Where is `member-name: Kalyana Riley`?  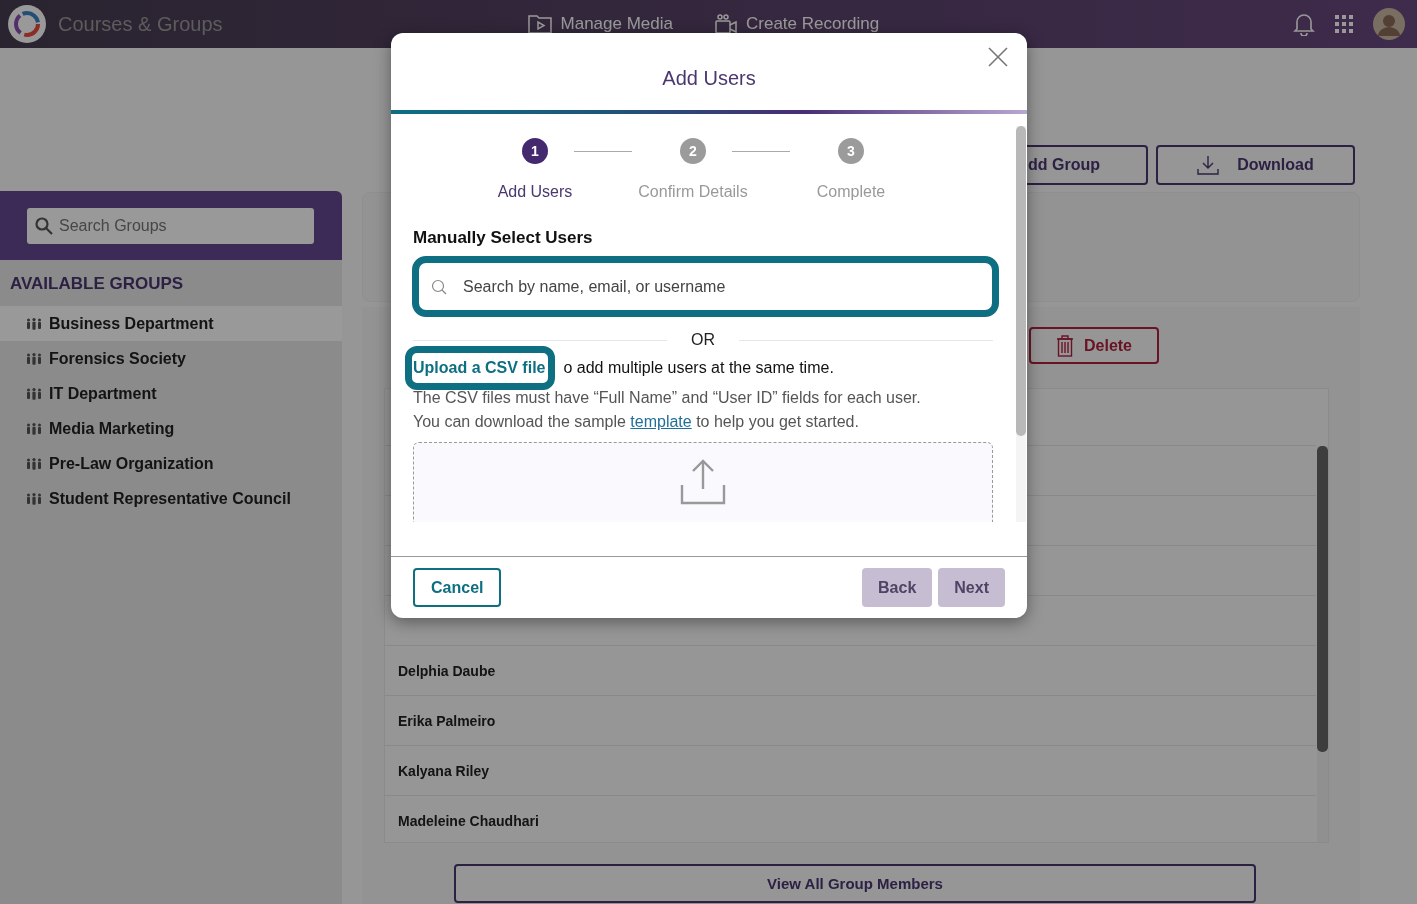 member-name: Kalyana Riley is located at coordinates (444, 770).